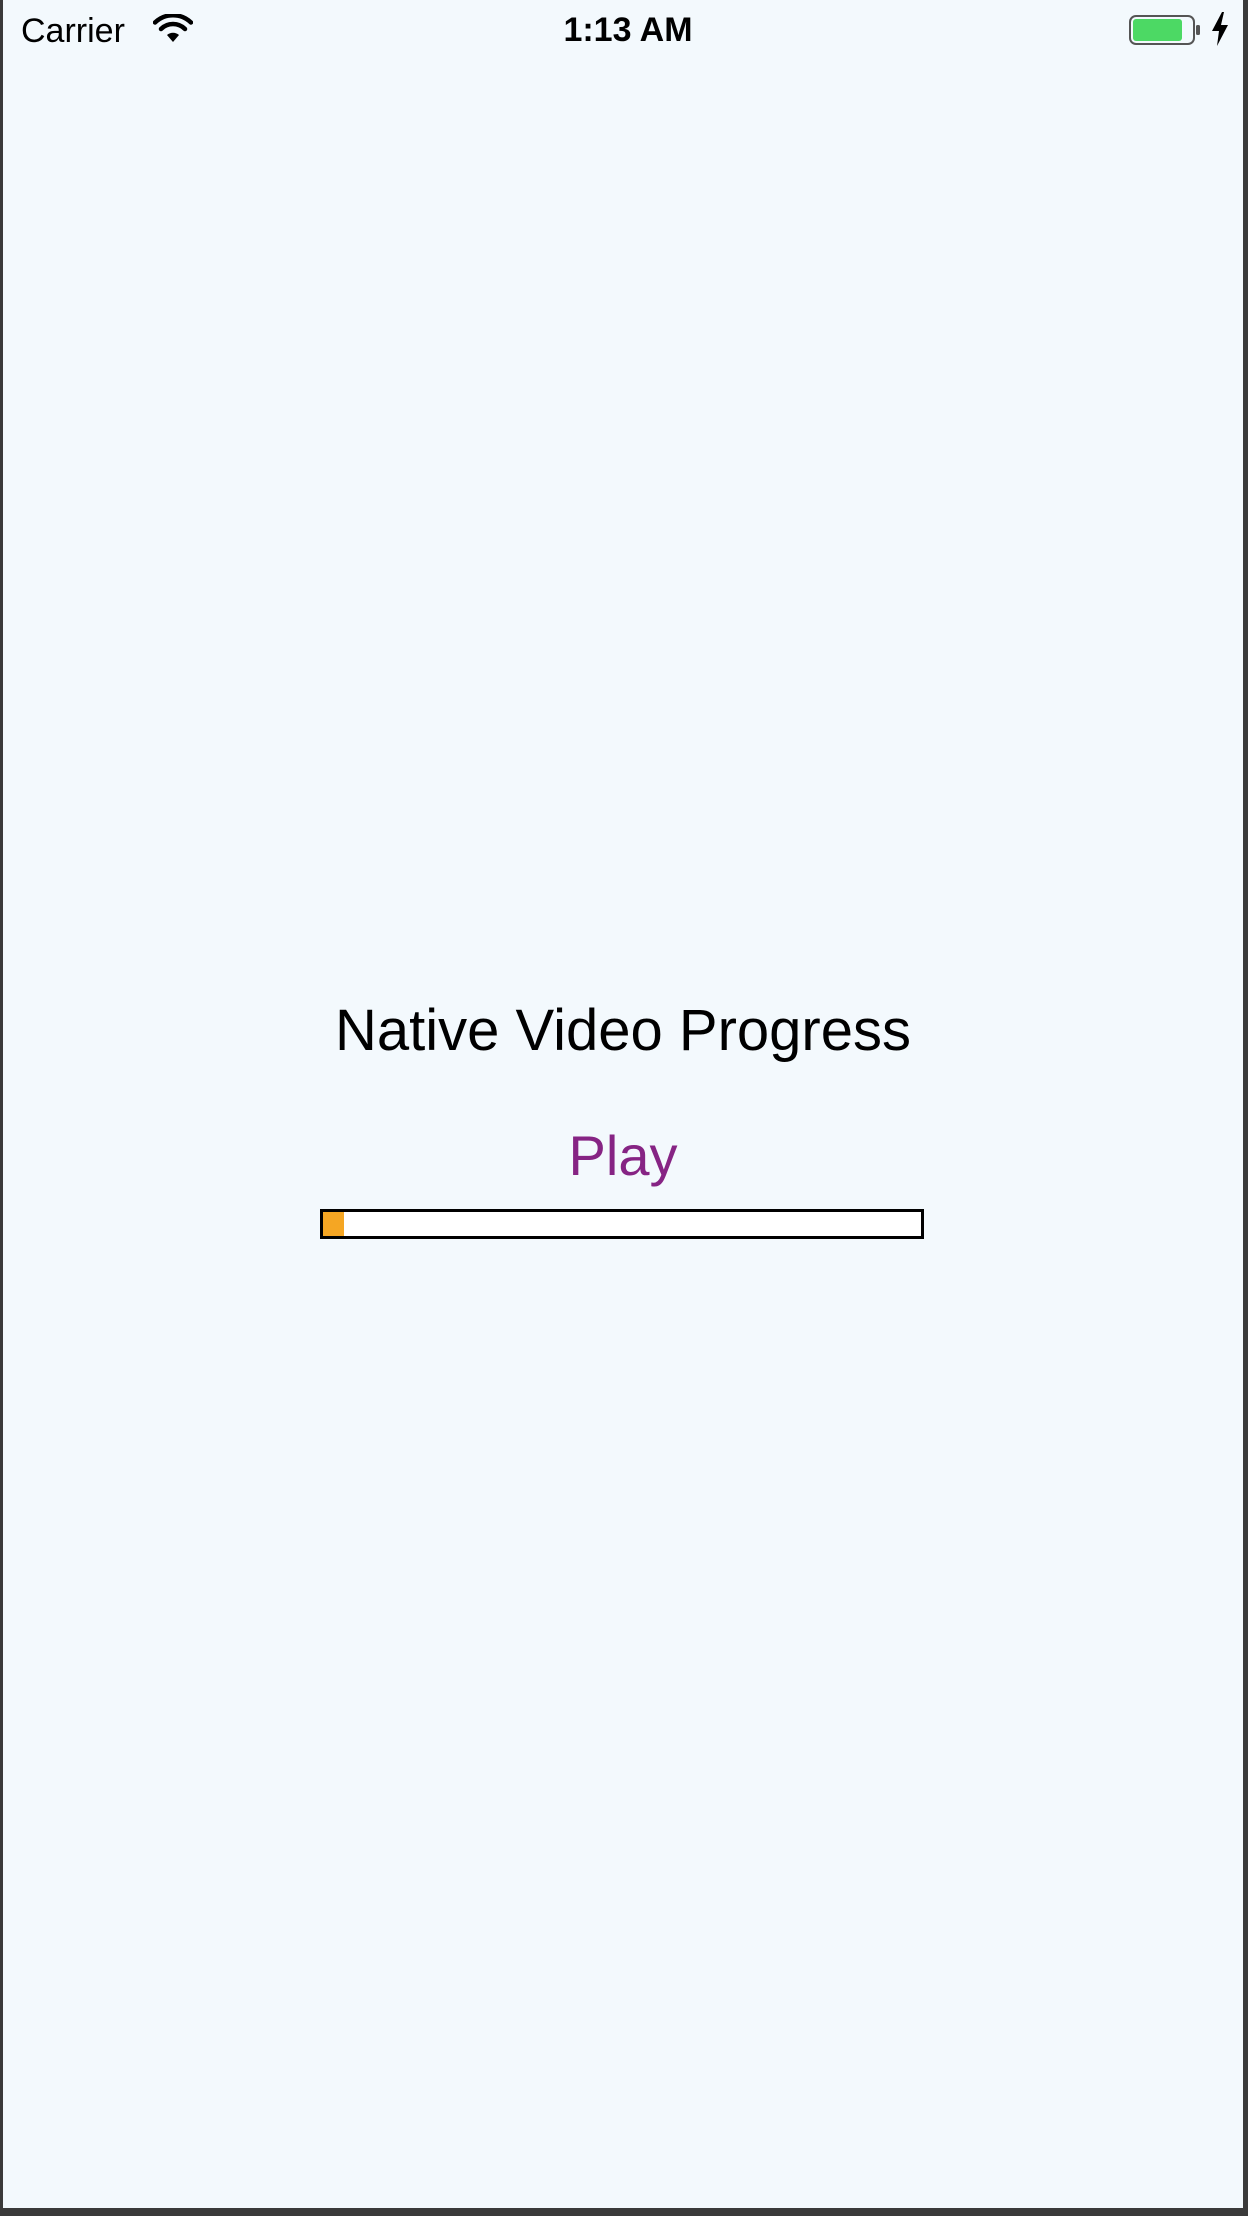 The image size is (1248, 2216). What do you see at coordinates (622, 1030) in the screenshot?
I see `page-title: Native Video Progress` at bounding box center [622, 1030].